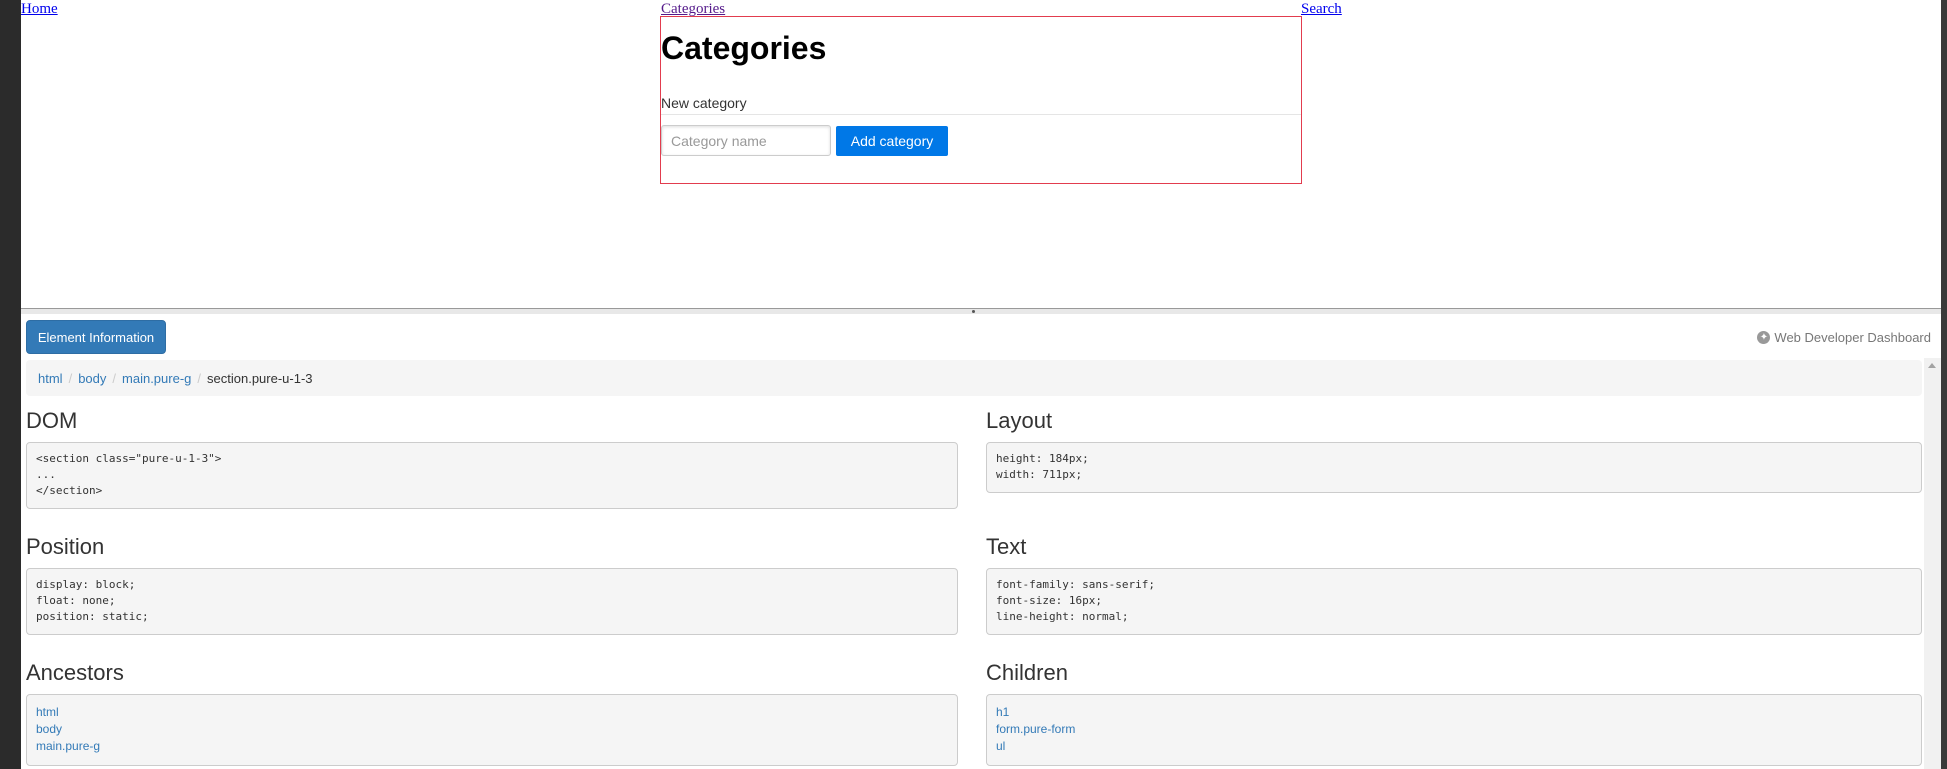 This screenshot has height=769, width=1947. Describe the element at coordinates (1454, 712) in the screenshot. I see `child-link-h1: h1` at that location.